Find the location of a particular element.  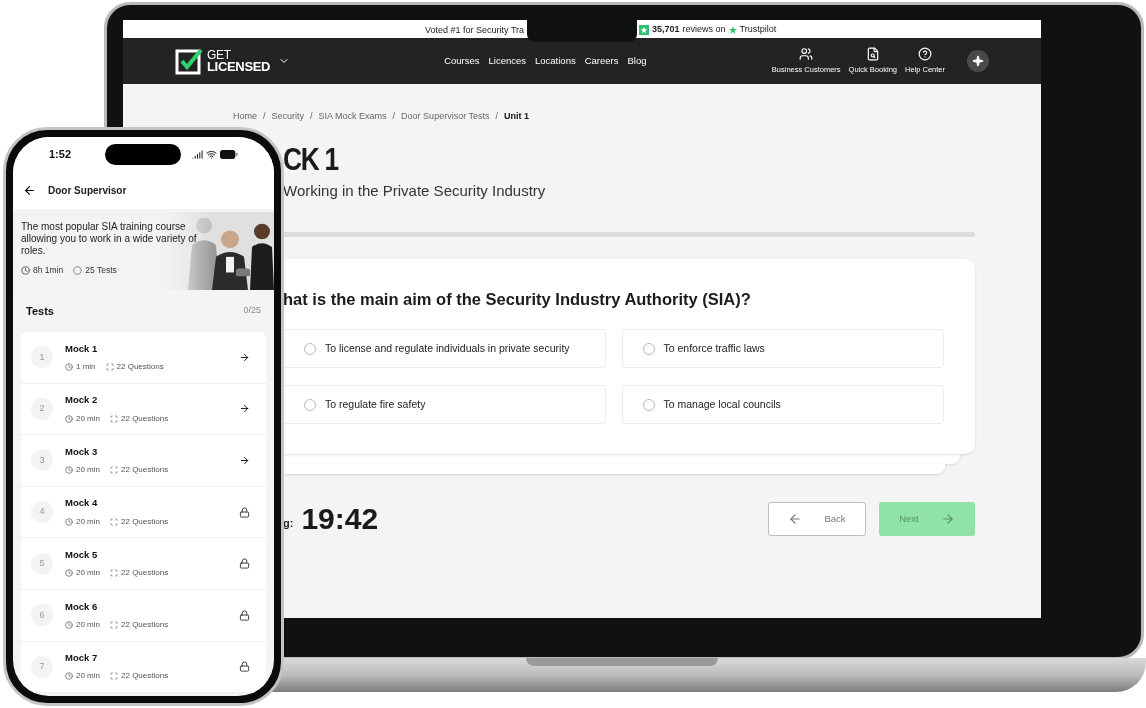

users-icon is located at coordinates (806, 53).